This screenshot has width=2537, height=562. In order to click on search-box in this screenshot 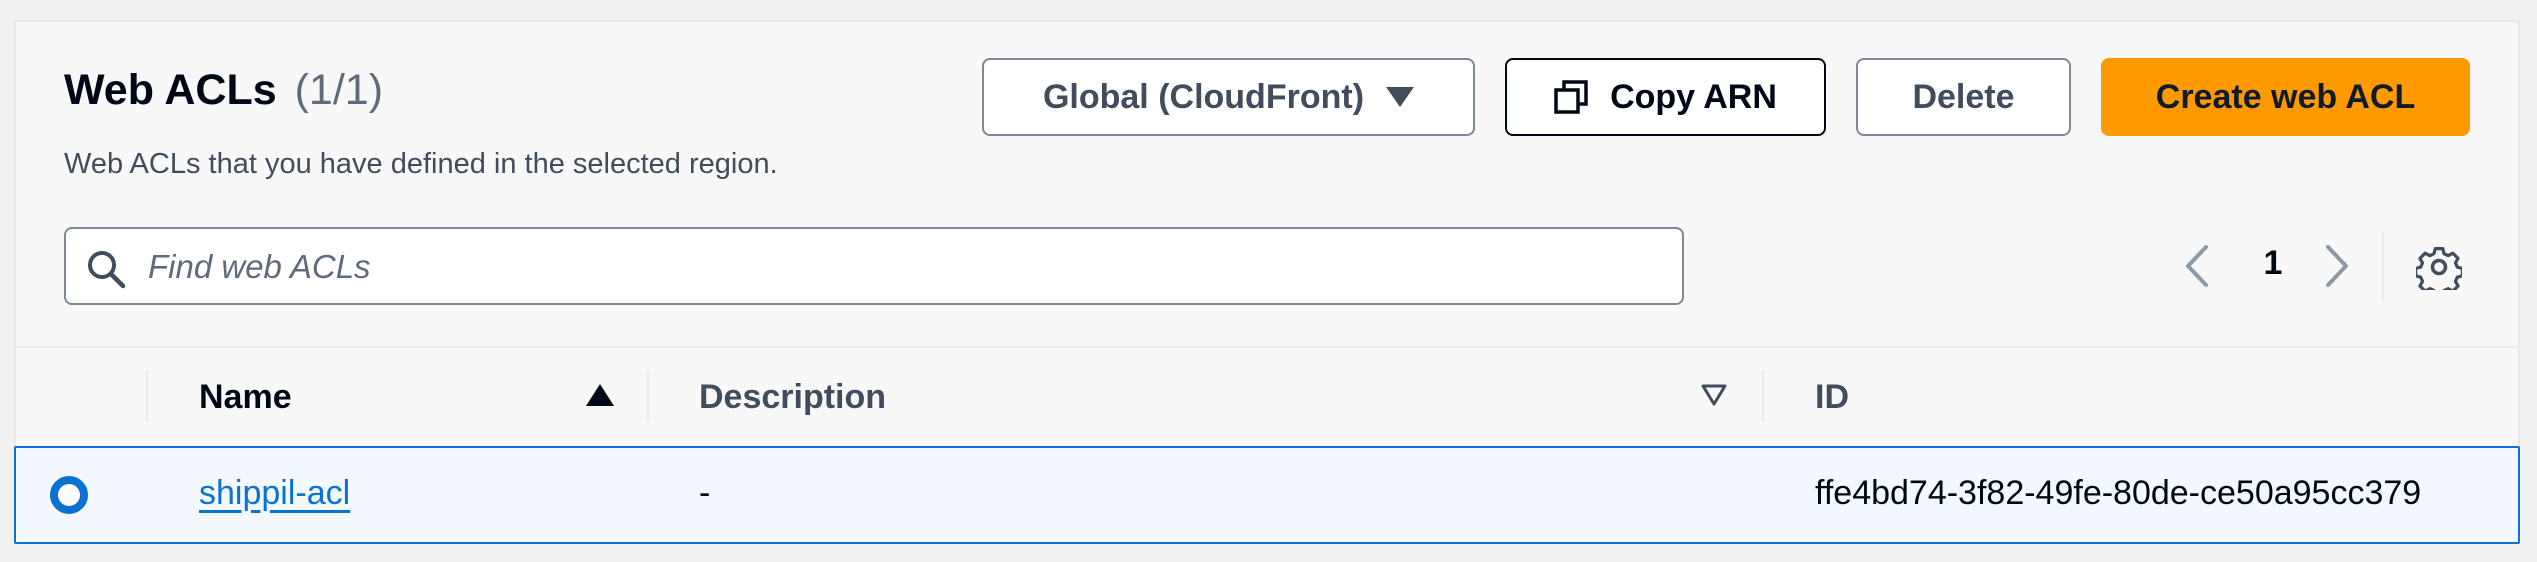, I will do `click(874, 266)`.